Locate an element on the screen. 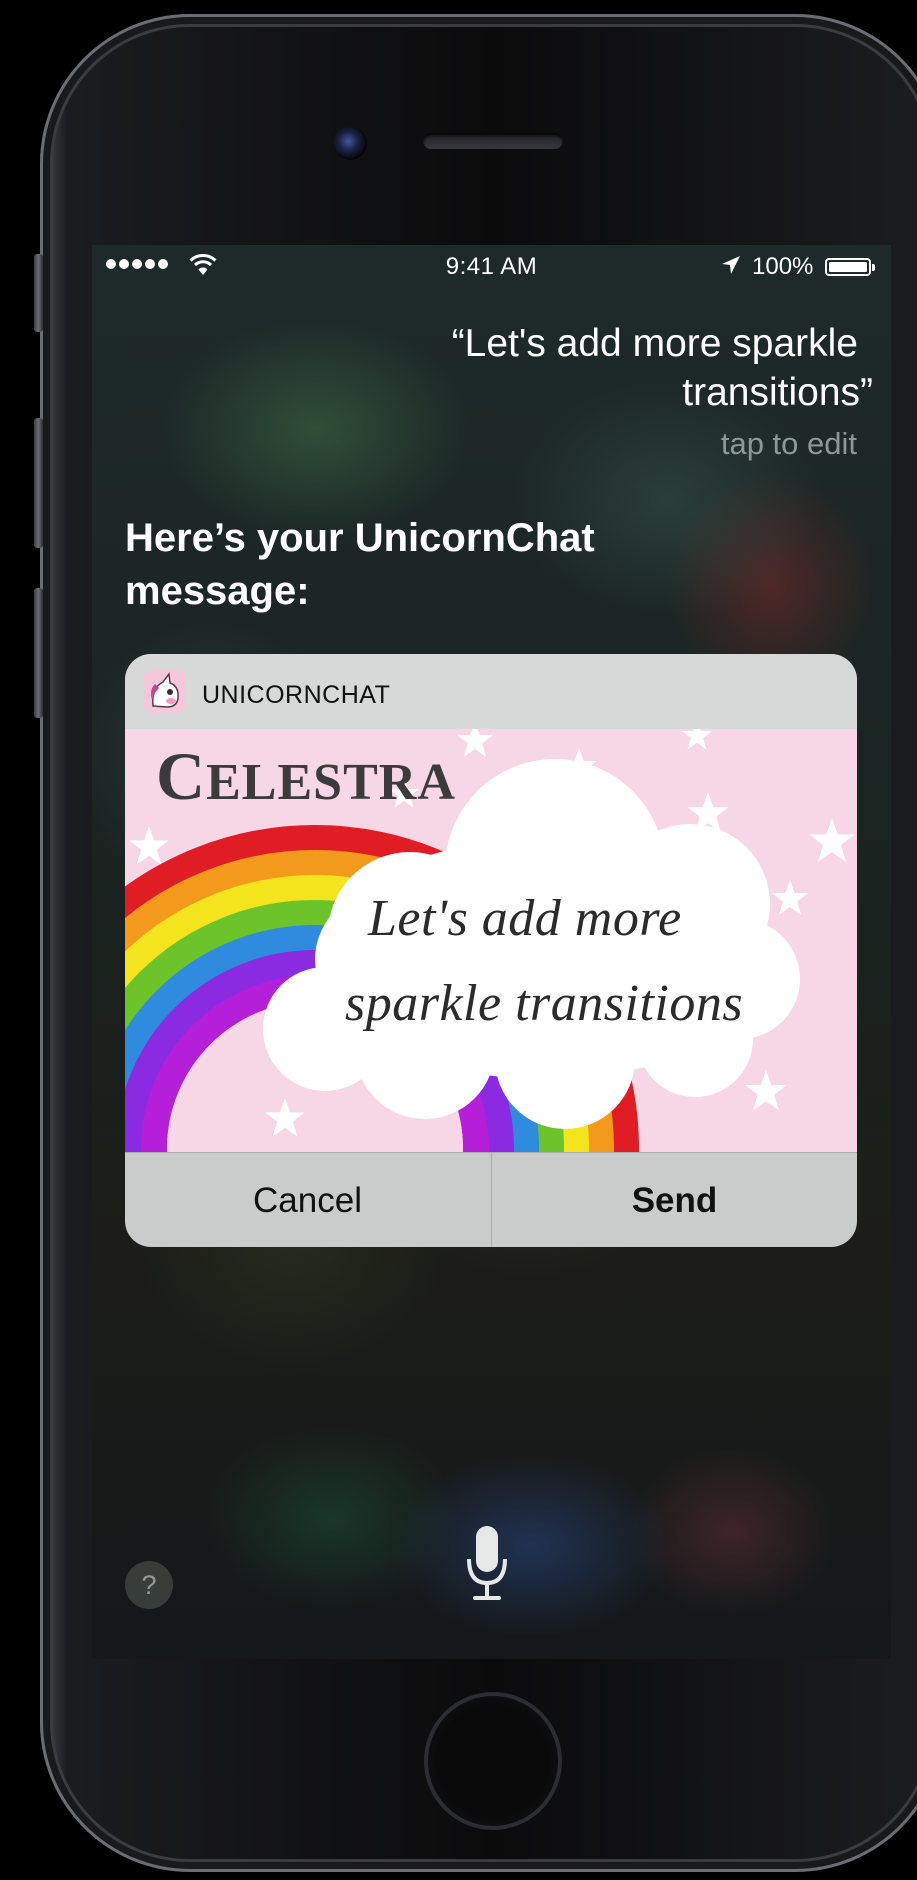 The image size is (917, 1880). cancel-button: Cancel is located at coordinates (307, 1200).